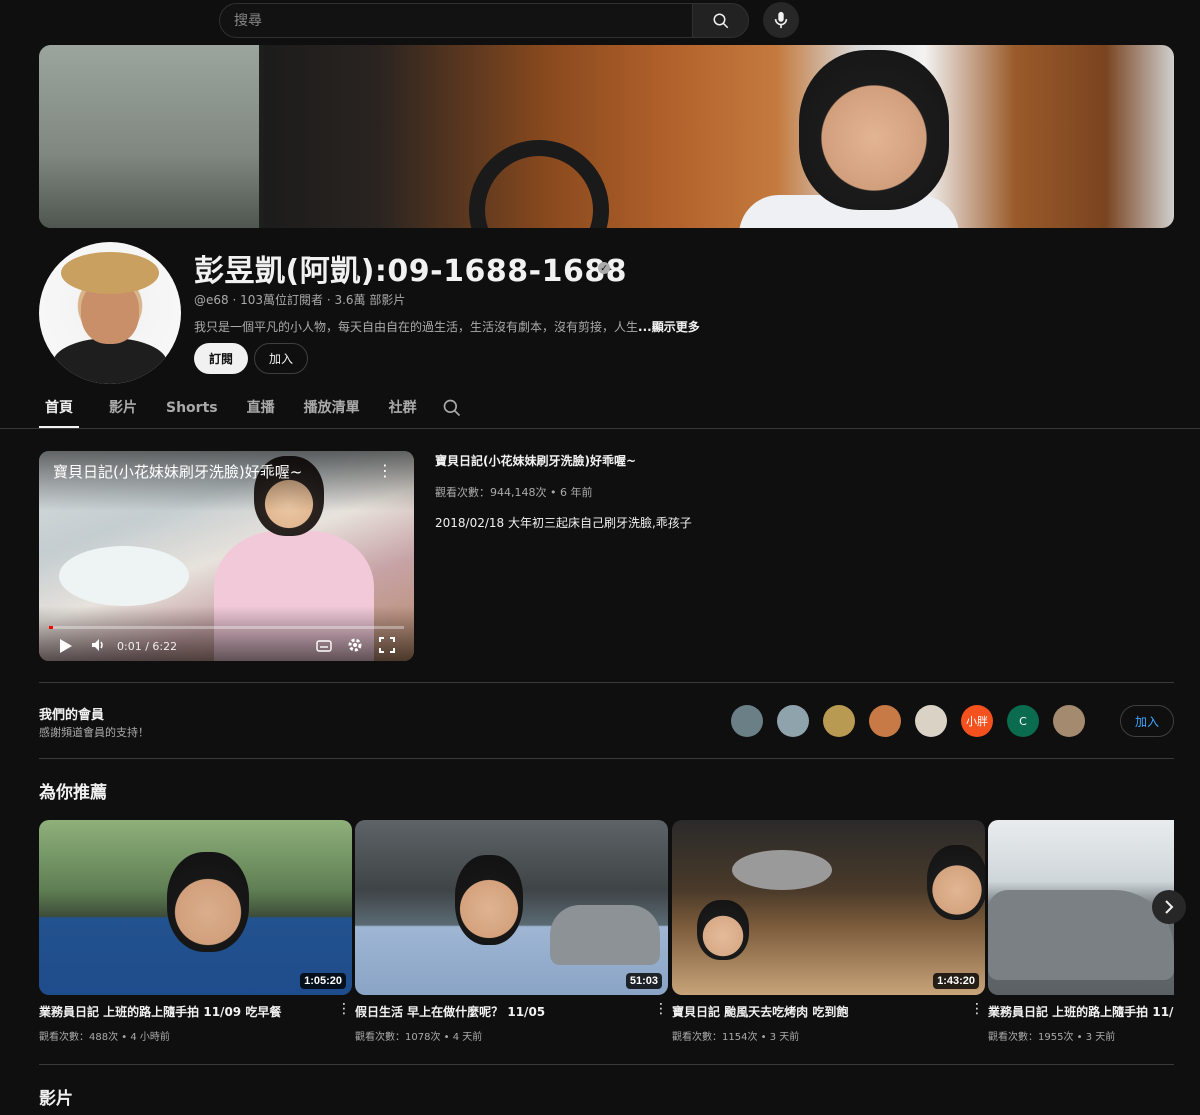 Image resolution: width=1200 pixels, height=1115 pixels. I want to click on channel-title: 彭昱凱(阿凱):09-1688-1688, so click(411, 271).